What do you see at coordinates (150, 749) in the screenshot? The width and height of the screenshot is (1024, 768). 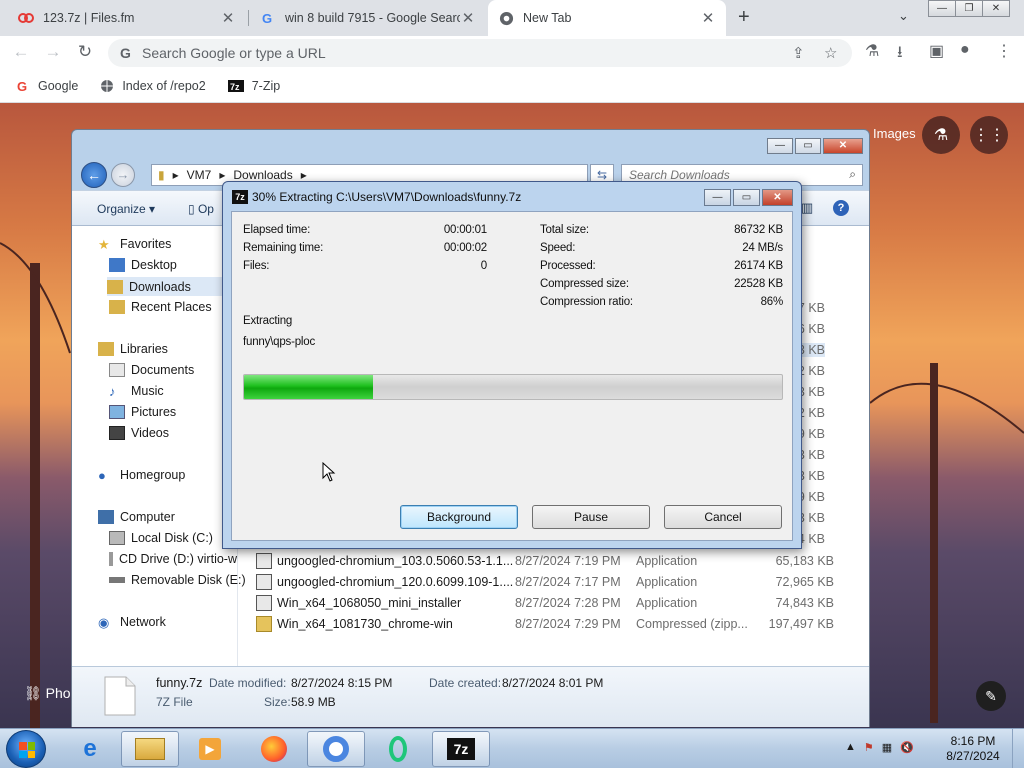 I see `taskbar-explorer` at bounding box center [150, 749].